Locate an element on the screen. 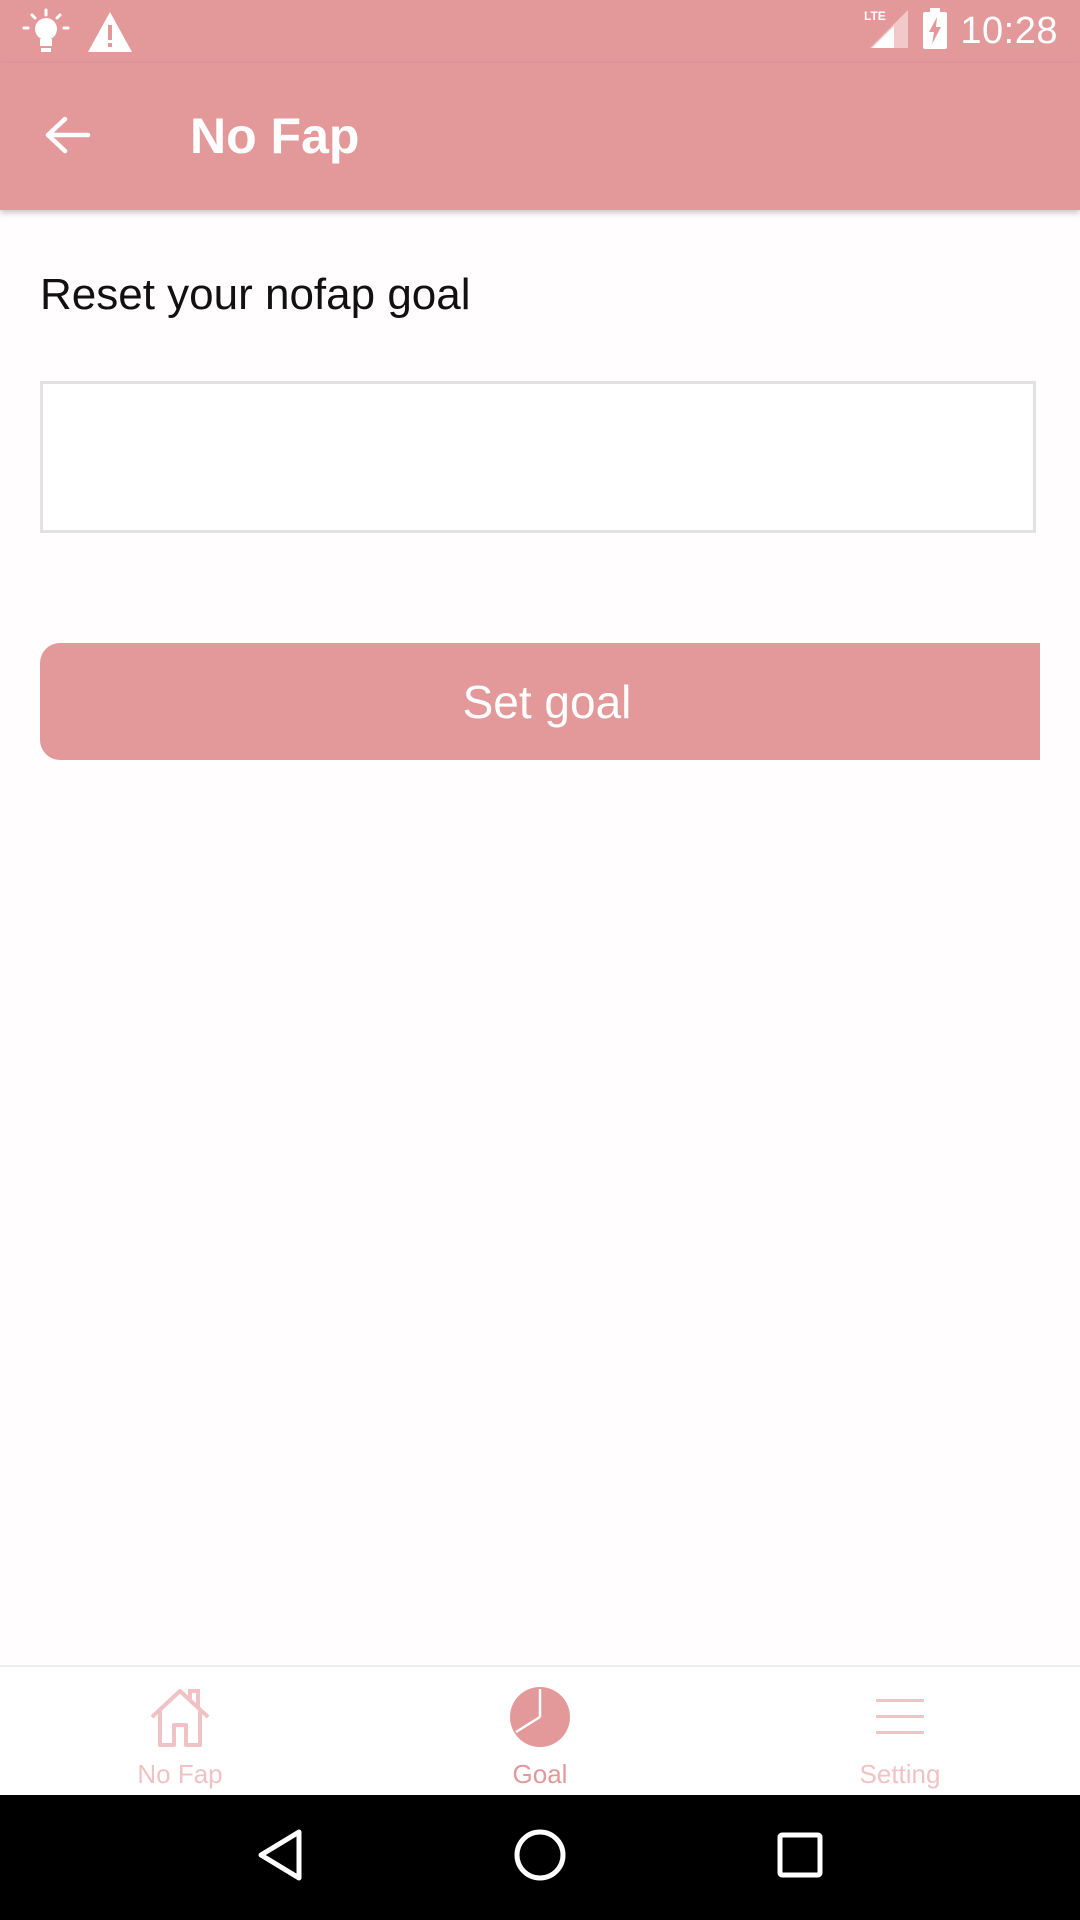  status-right-group: LTE 10:28 is located at coordinates (961, 31).